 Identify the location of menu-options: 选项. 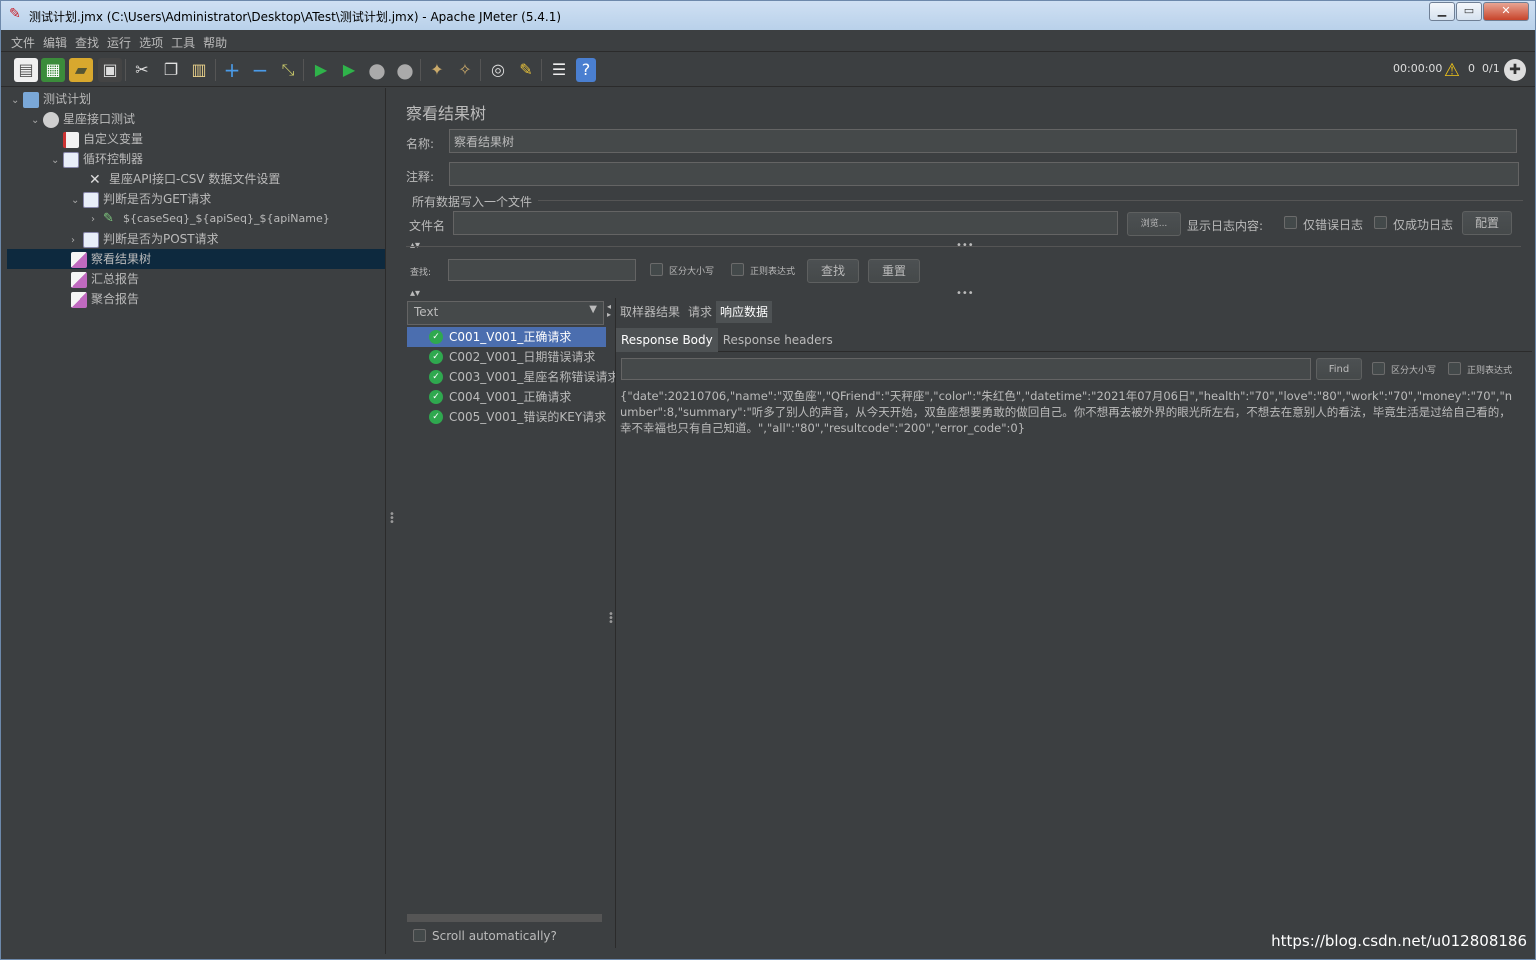
(151, 40).